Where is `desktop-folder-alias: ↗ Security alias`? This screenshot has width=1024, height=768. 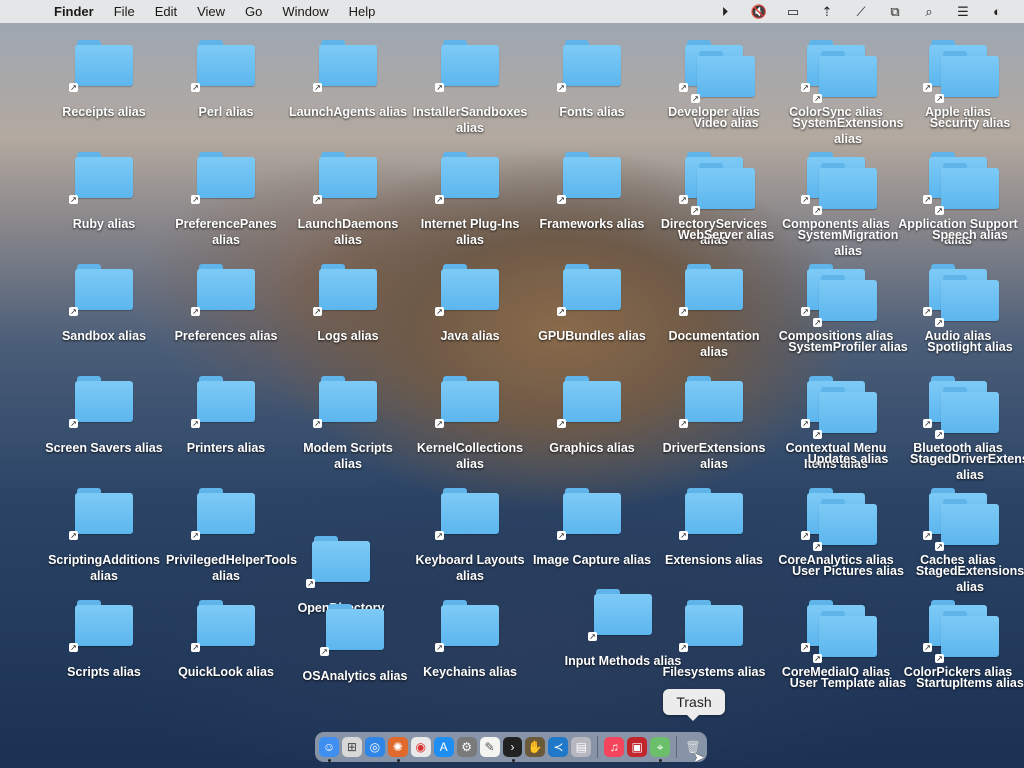 desktop-folder-alias: ↗ Security alias is located at coordinates (967, 91).